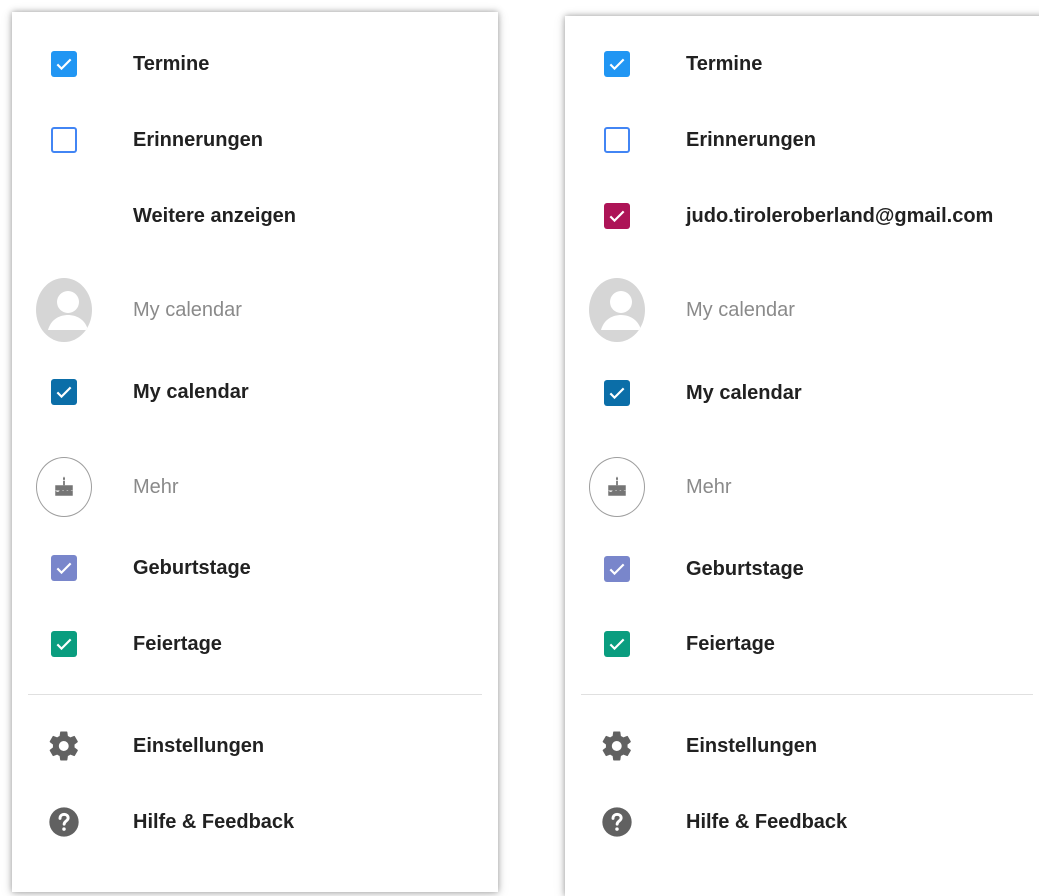  What do you see at coordinates (840, 215) in the screenshot?
I see `calendar-item-label: judo.tiroleroberland@gmail.com` at bounding box center [840, 215].